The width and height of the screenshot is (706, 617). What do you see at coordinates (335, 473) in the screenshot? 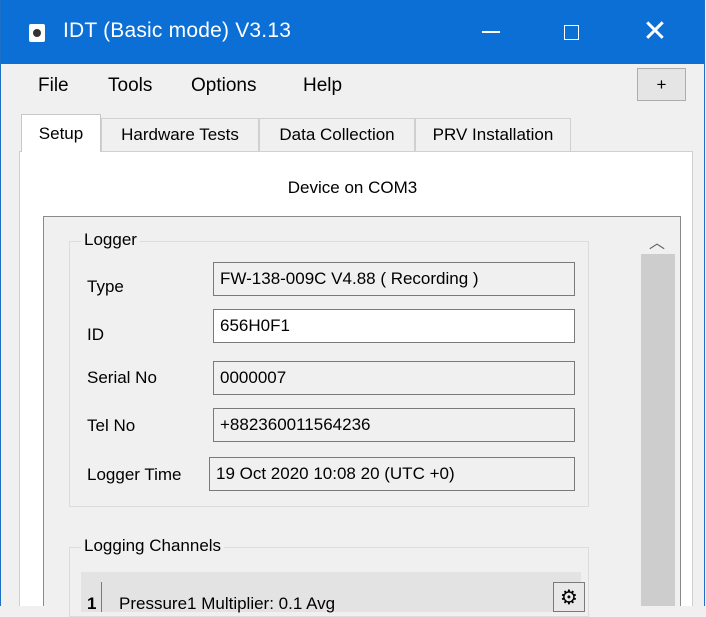
I see `logger-time-value: 19 Oct 2020 10:08 20 (UTC +0)` at bounding box center [335, 473].